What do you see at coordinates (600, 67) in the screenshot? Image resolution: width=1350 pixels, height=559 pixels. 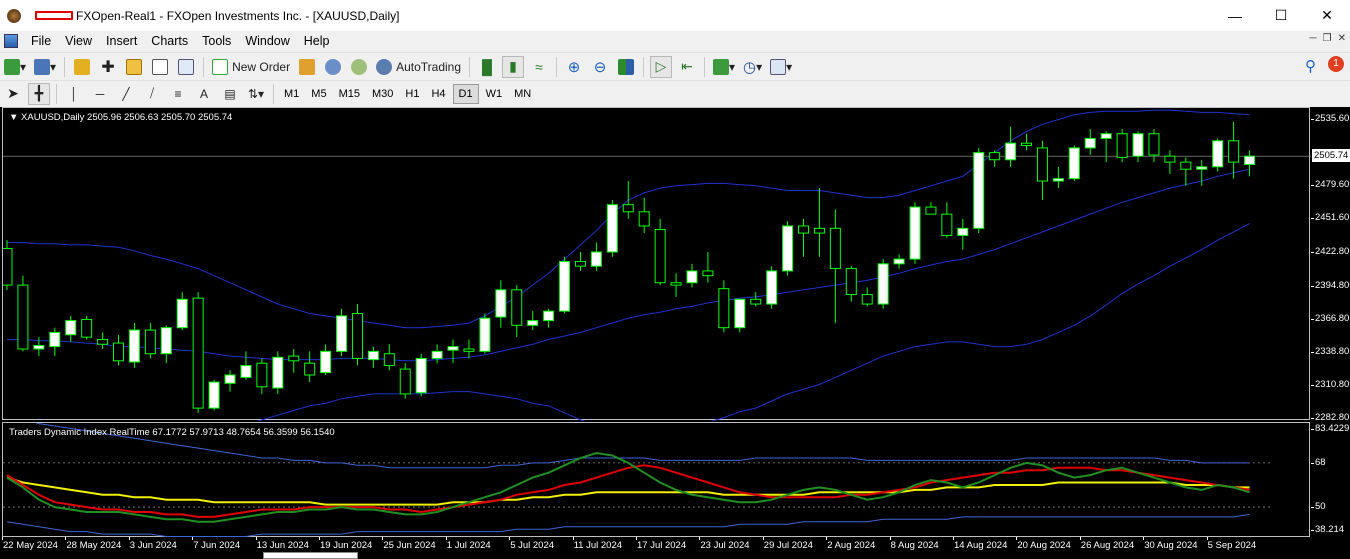 I see `zoom-out-button: ⊖` at bounding box center [600, 67].